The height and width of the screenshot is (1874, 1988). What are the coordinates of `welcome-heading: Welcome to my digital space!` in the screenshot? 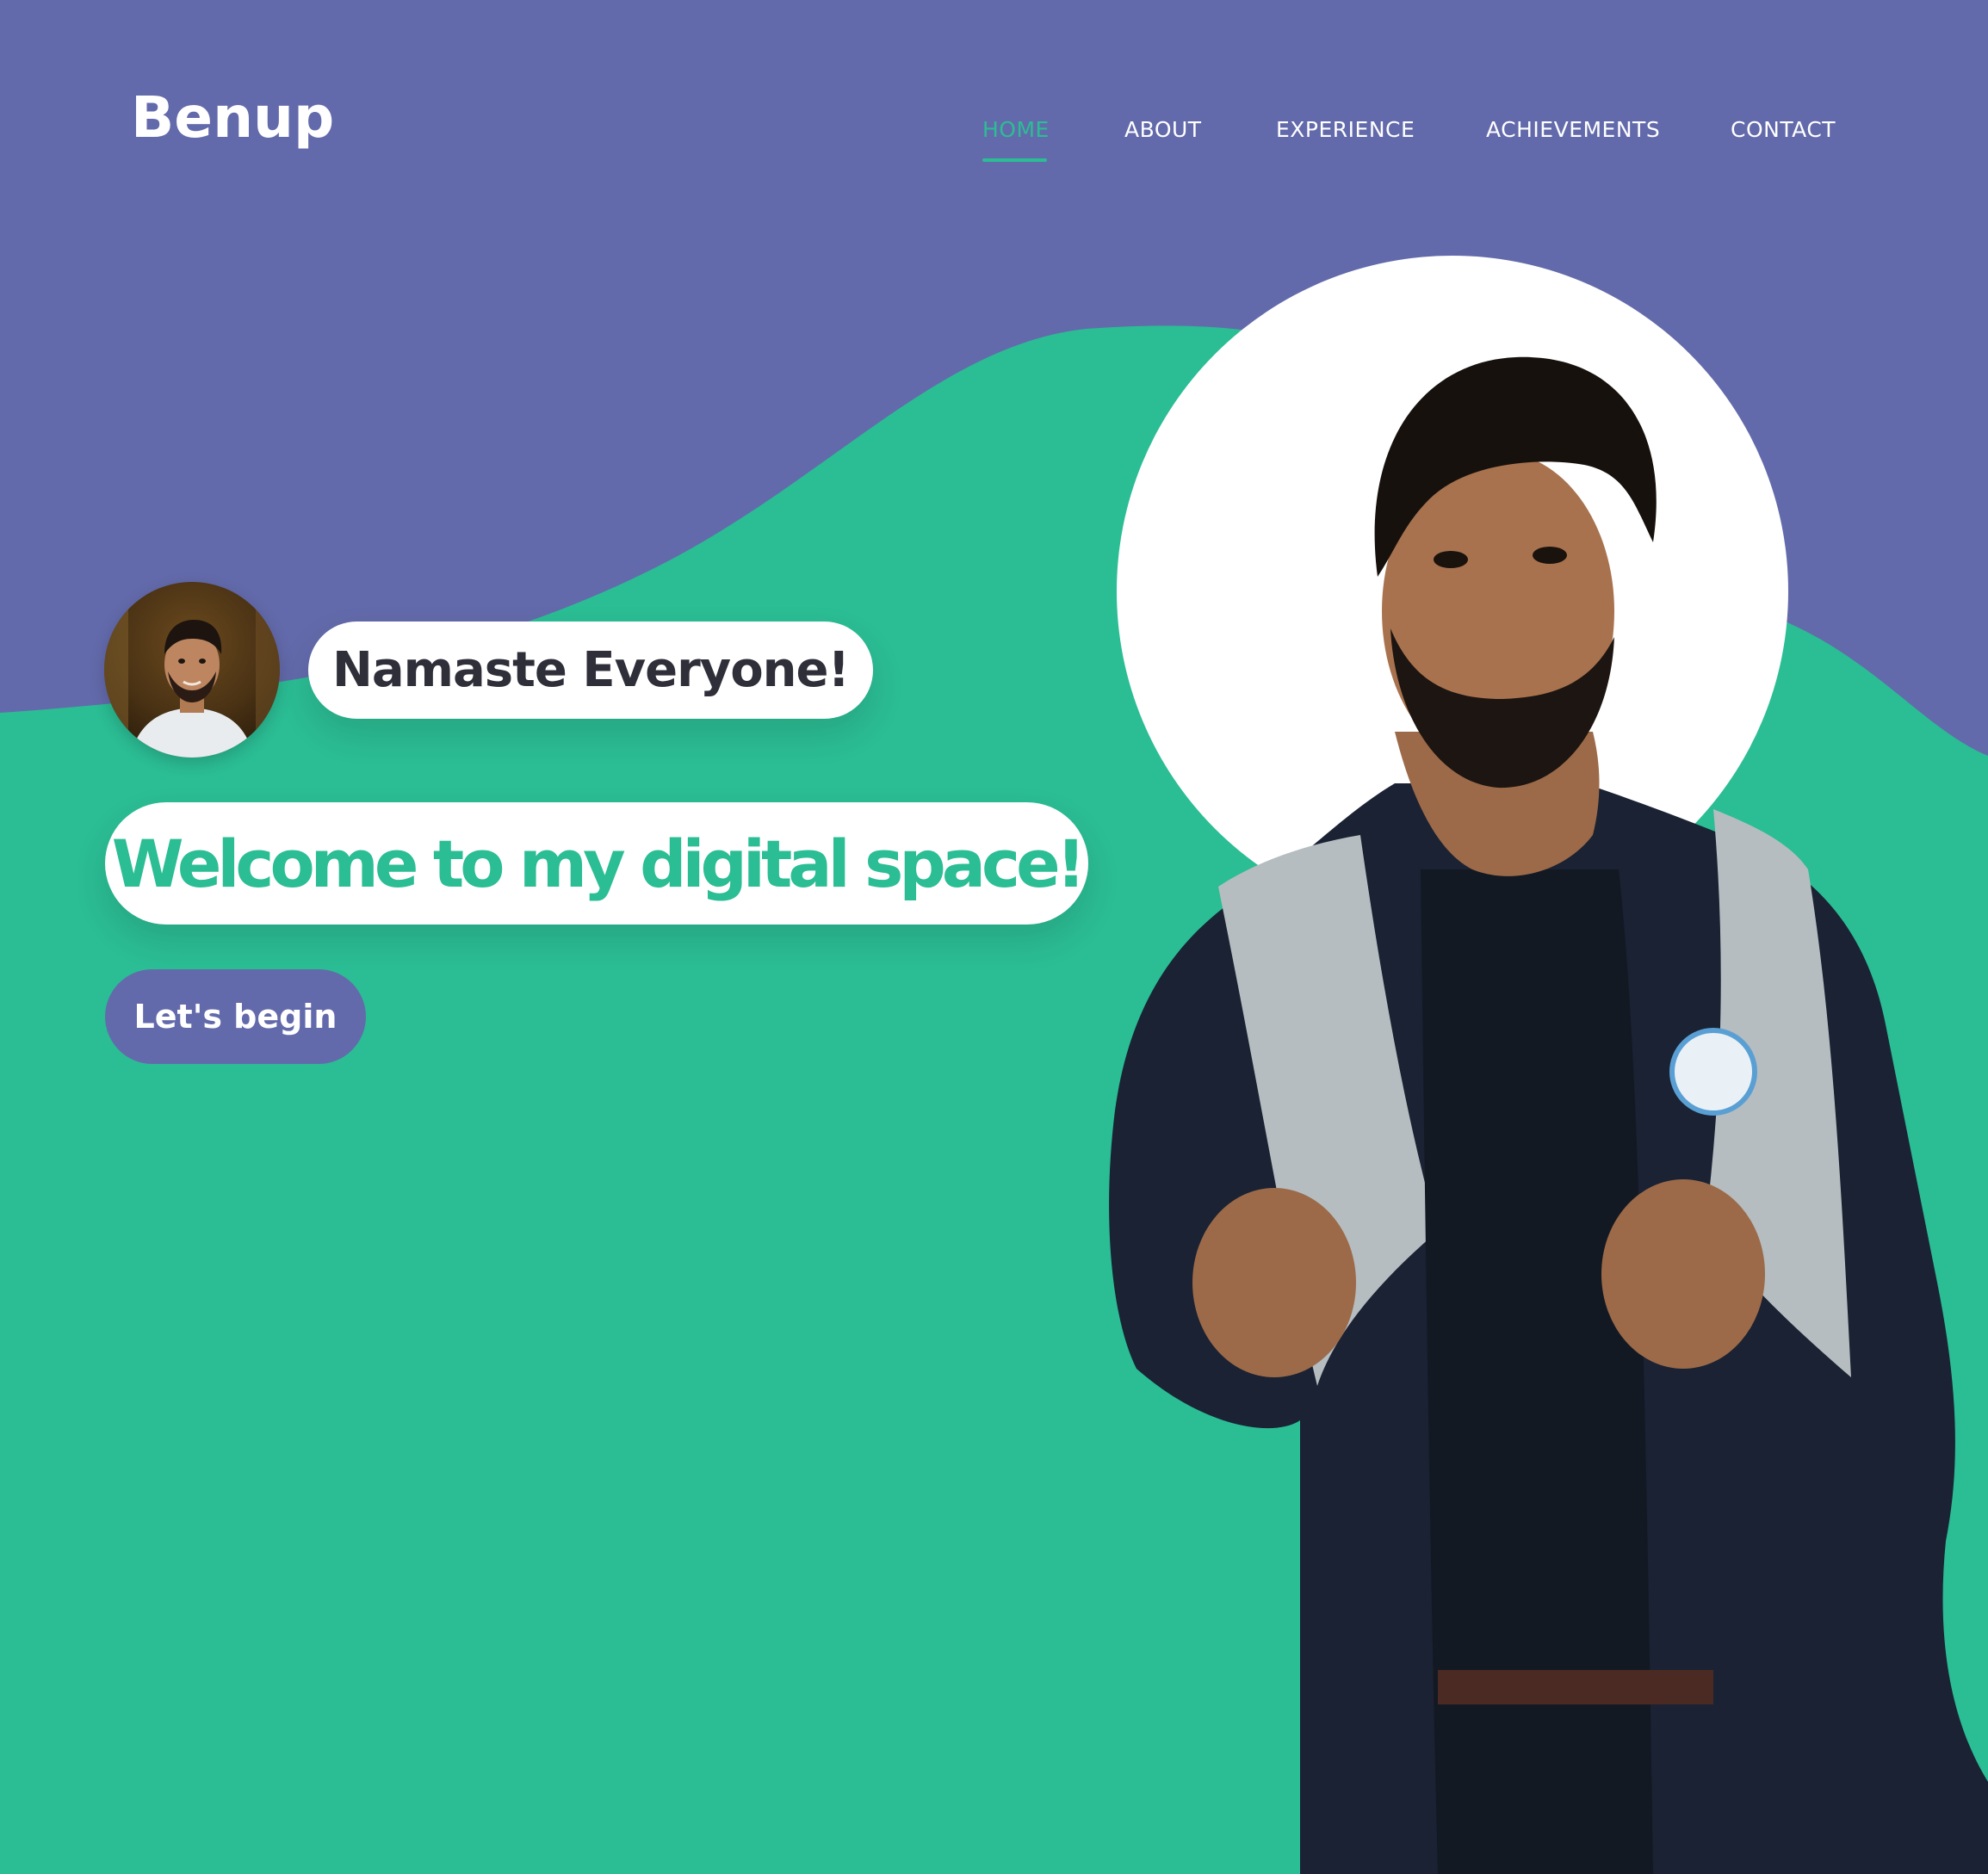 It's located at (599, 863).